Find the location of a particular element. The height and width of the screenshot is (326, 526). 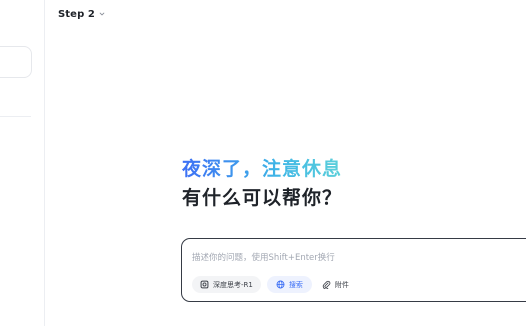

deep-think-label: 深度思考-R1 is located at coordinates (233, 284).